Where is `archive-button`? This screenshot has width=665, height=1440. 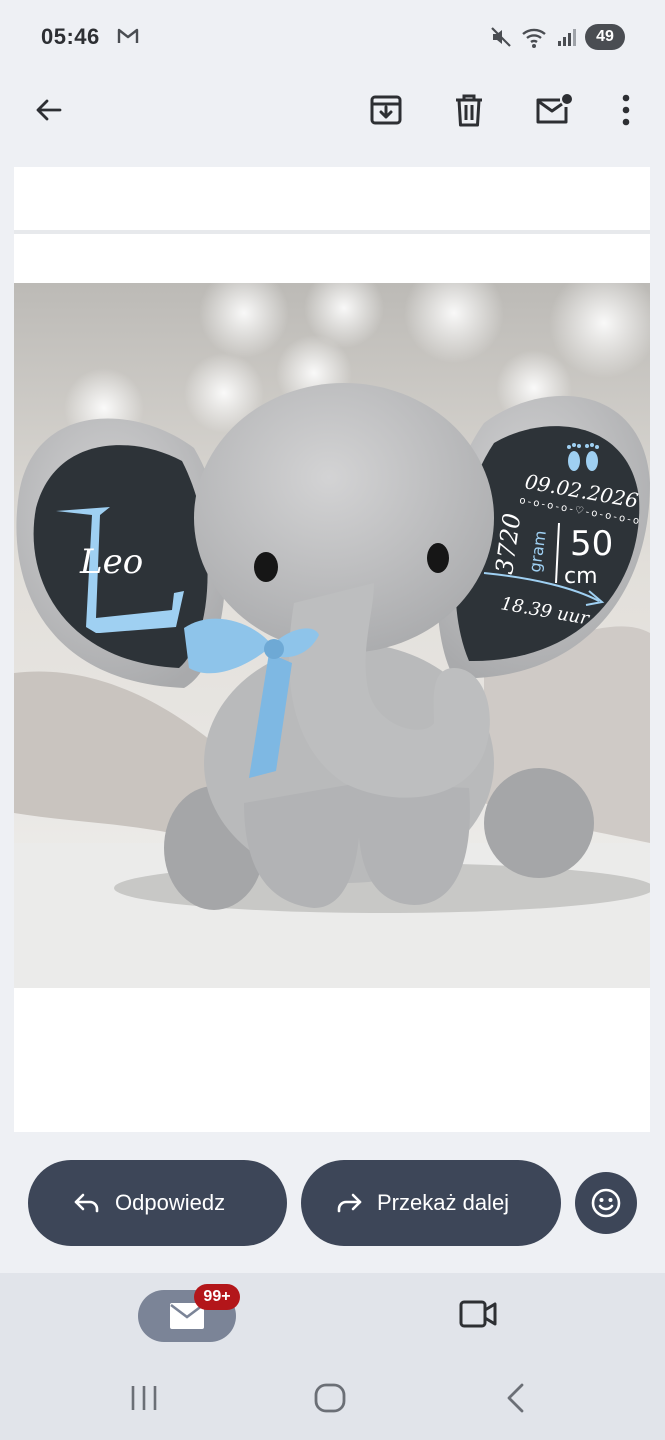
archive-button is located at coordinates (386, 110).